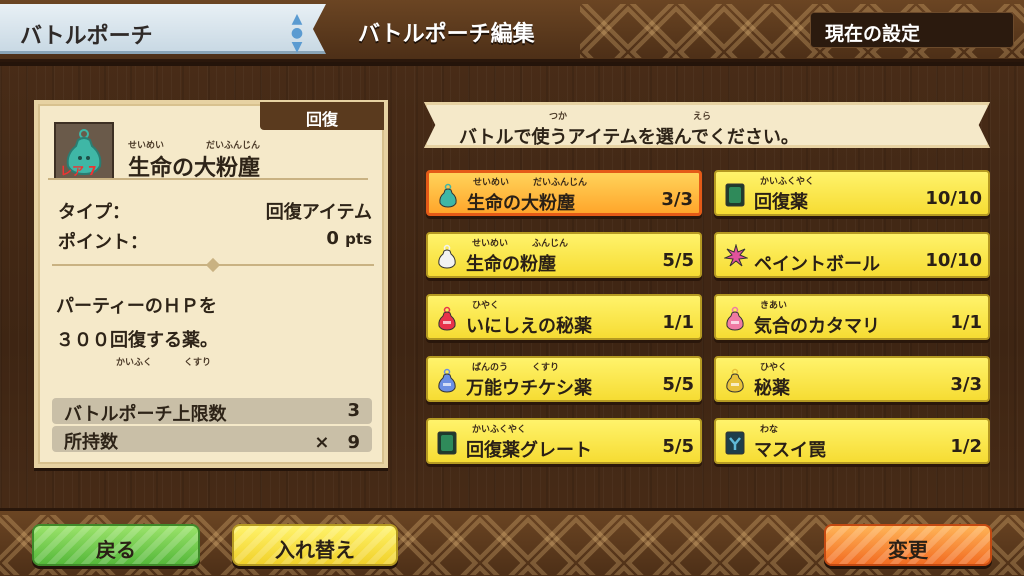 This screenshot has width=1024, height=576. Describe the element at coordinates (817, 326) in the screenshot. I see `item-name: 気合のカタマリ` at that location.